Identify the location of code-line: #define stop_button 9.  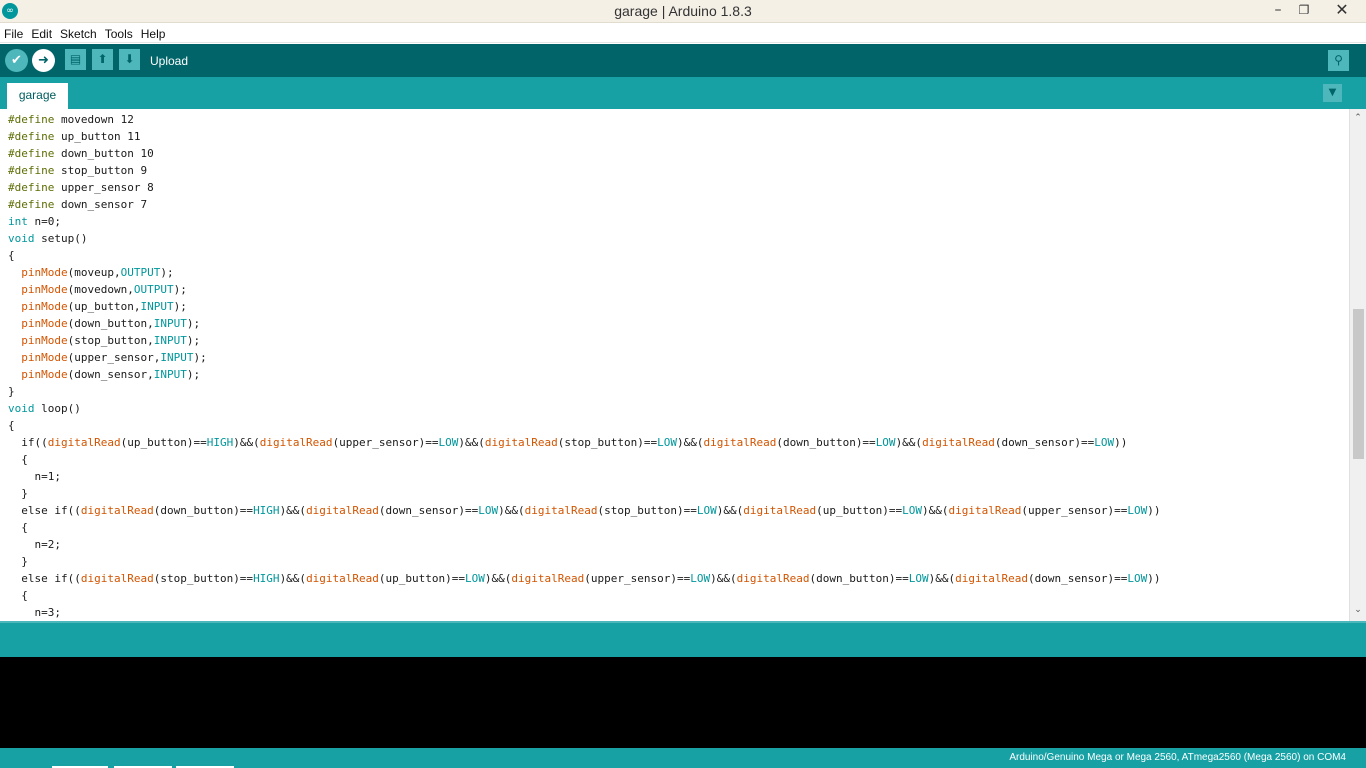
(77, 170).